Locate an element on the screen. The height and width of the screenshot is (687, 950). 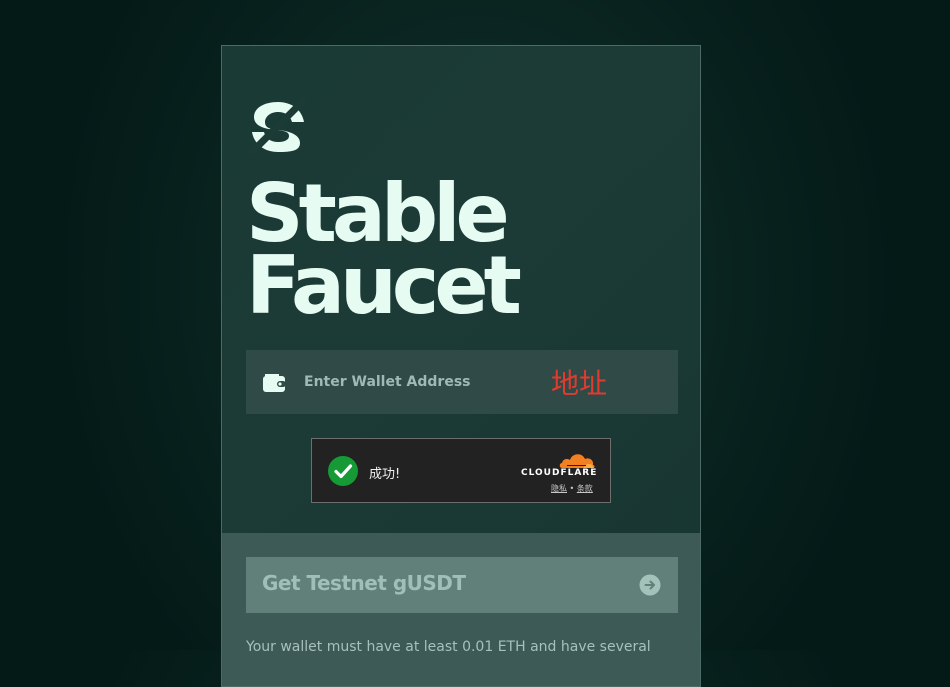
page-title: Stable Faucet is located at coordinates (384, 253).